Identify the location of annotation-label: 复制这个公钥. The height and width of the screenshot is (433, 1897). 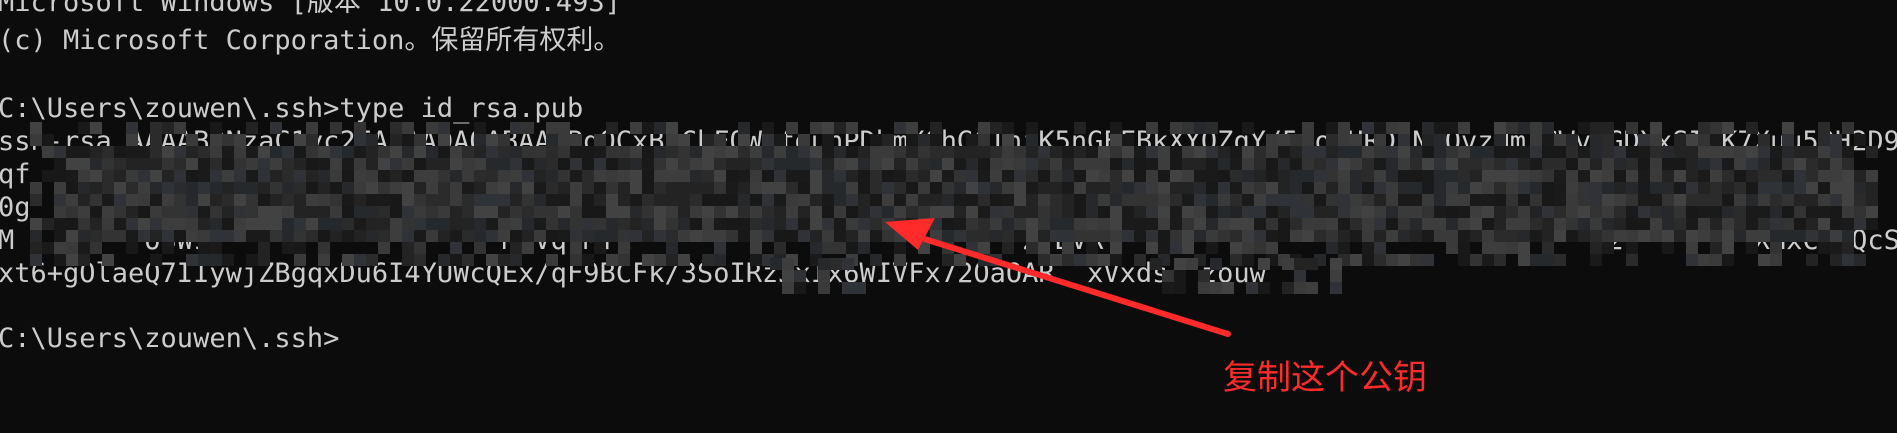
(1325, 378).